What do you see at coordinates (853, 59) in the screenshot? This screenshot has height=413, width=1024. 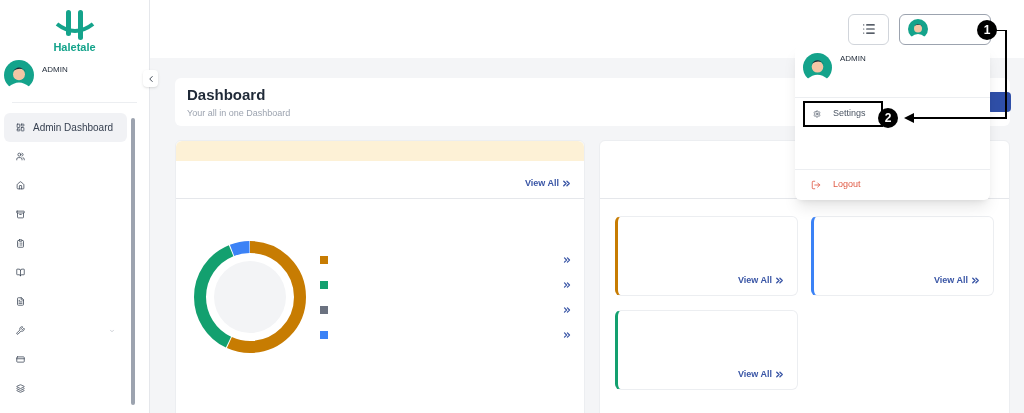 I see `dropdown-user-name: ADMIN` at bounding box center [853, 59].